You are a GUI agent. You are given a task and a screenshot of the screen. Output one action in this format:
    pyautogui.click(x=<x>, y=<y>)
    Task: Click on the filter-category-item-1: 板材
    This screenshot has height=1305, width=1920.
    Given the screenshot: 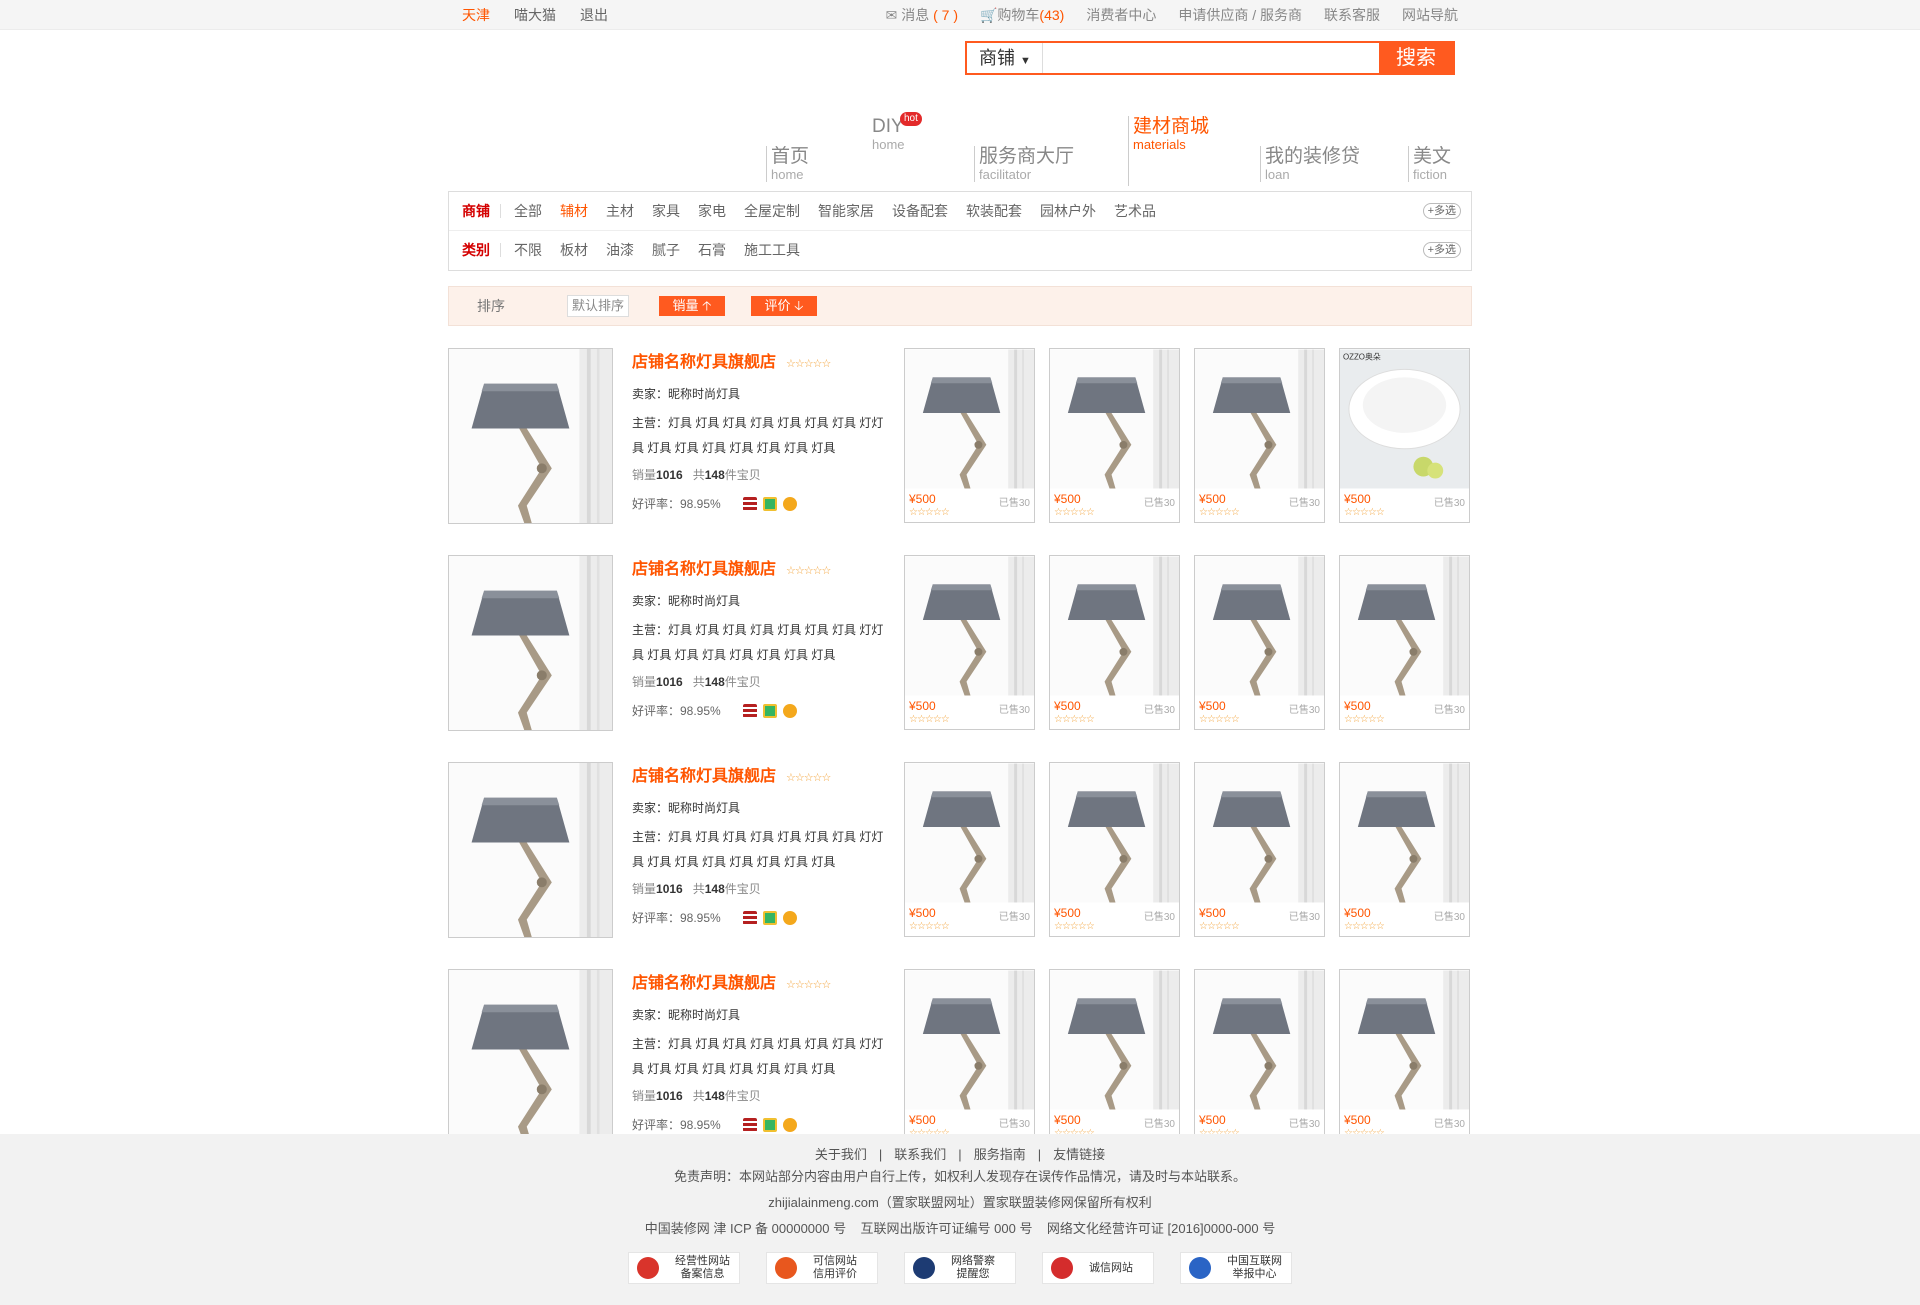 What is the action you would take?
    pyautogui.click(x=574, y=250)
    